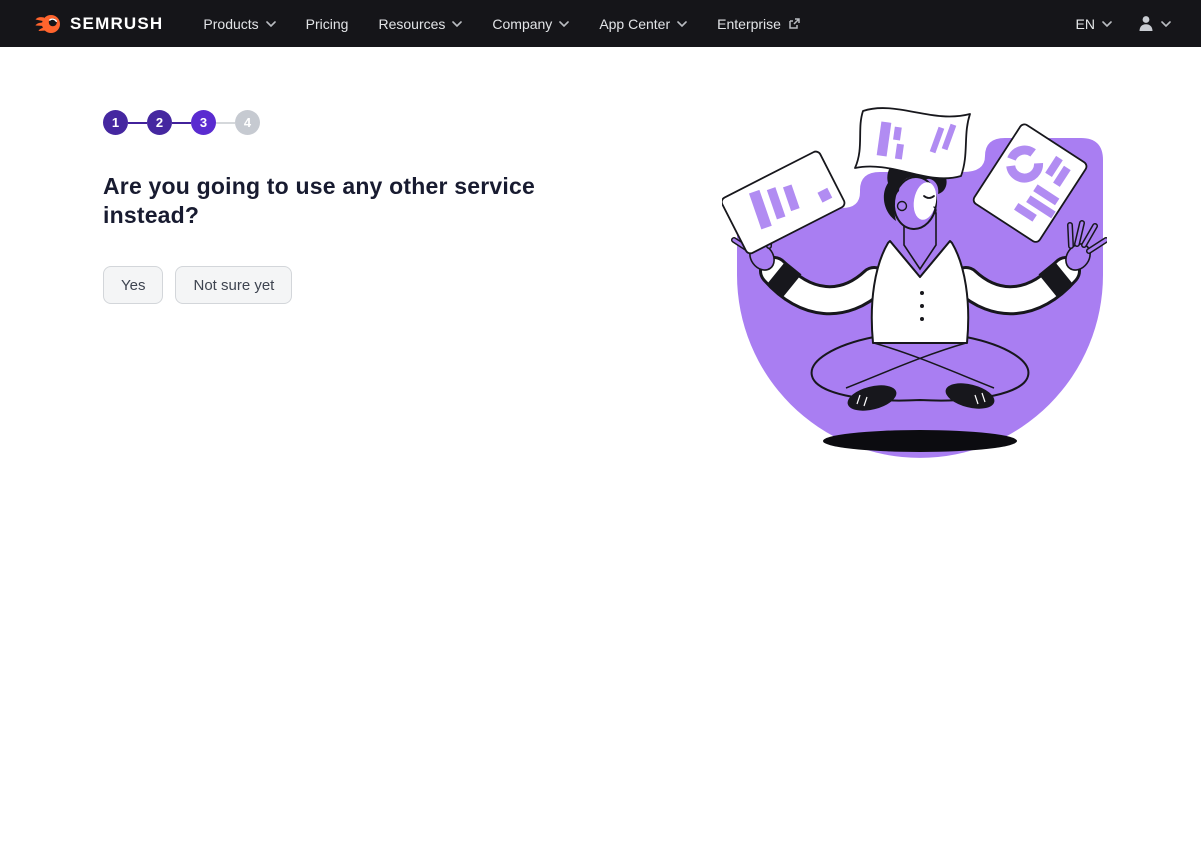  What do you see at coordinates (117, 23) in the screenshot?
I see `brand-name: SEMRUSH` at bounding box center [117, 23].